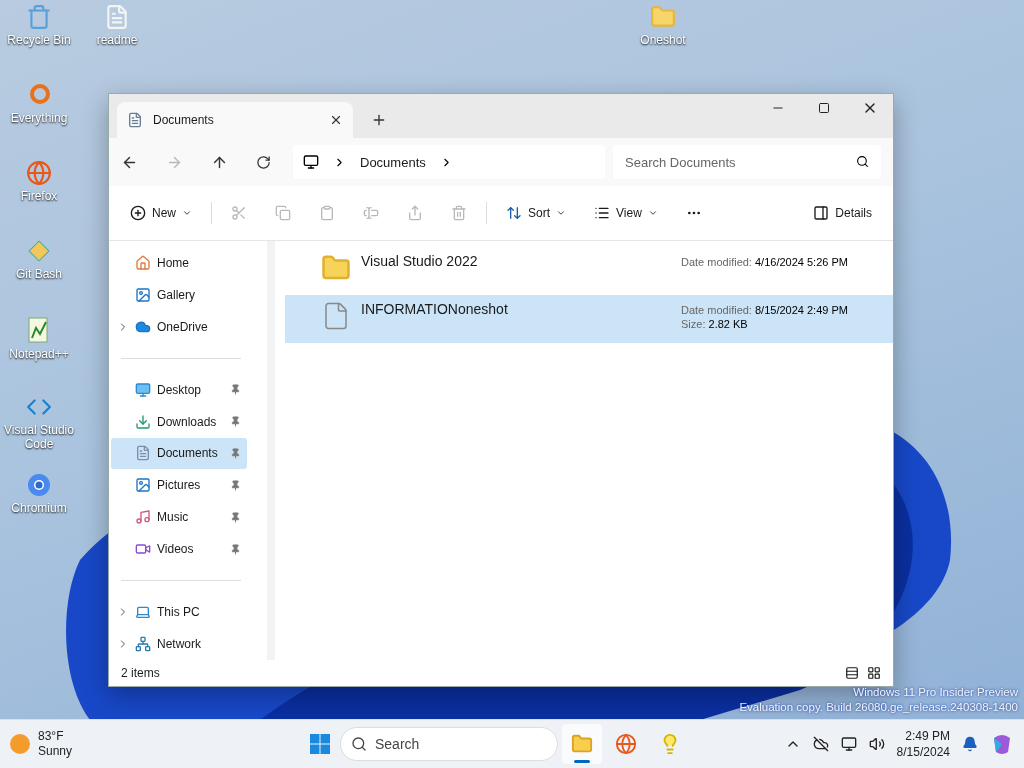 This screenshot has width=1024, height=768. What do you see at coordinates (821, 213) in the screenshot?
I see `details-pane-icon` at bounding box center [821, 213].